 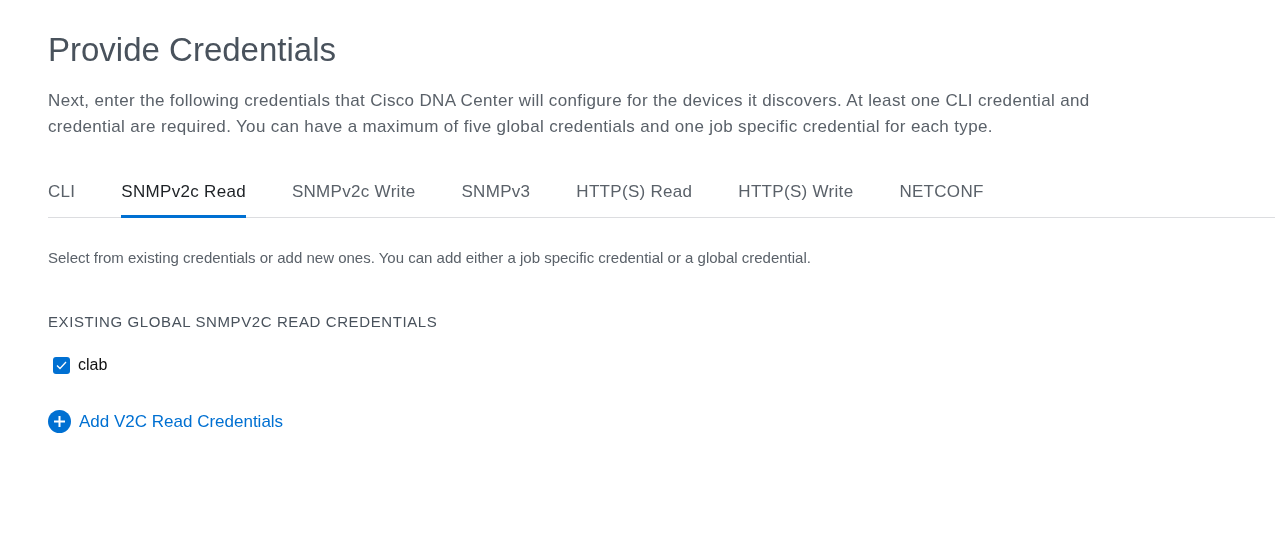 I want to click on credential-label: clab, so click(x=93, y=365).